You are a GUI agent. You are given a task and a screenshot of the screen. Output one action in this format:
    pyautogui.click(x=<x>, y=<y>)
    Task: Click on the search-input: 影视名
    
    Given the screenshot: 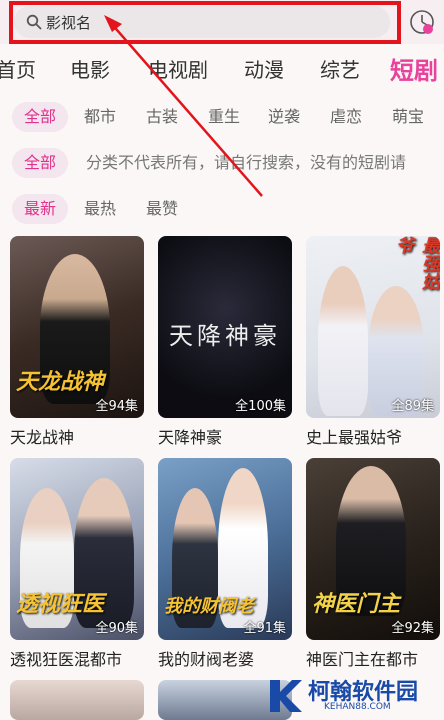 What is the action you would take?
    pyautogui.click(x=202, y=22)
    